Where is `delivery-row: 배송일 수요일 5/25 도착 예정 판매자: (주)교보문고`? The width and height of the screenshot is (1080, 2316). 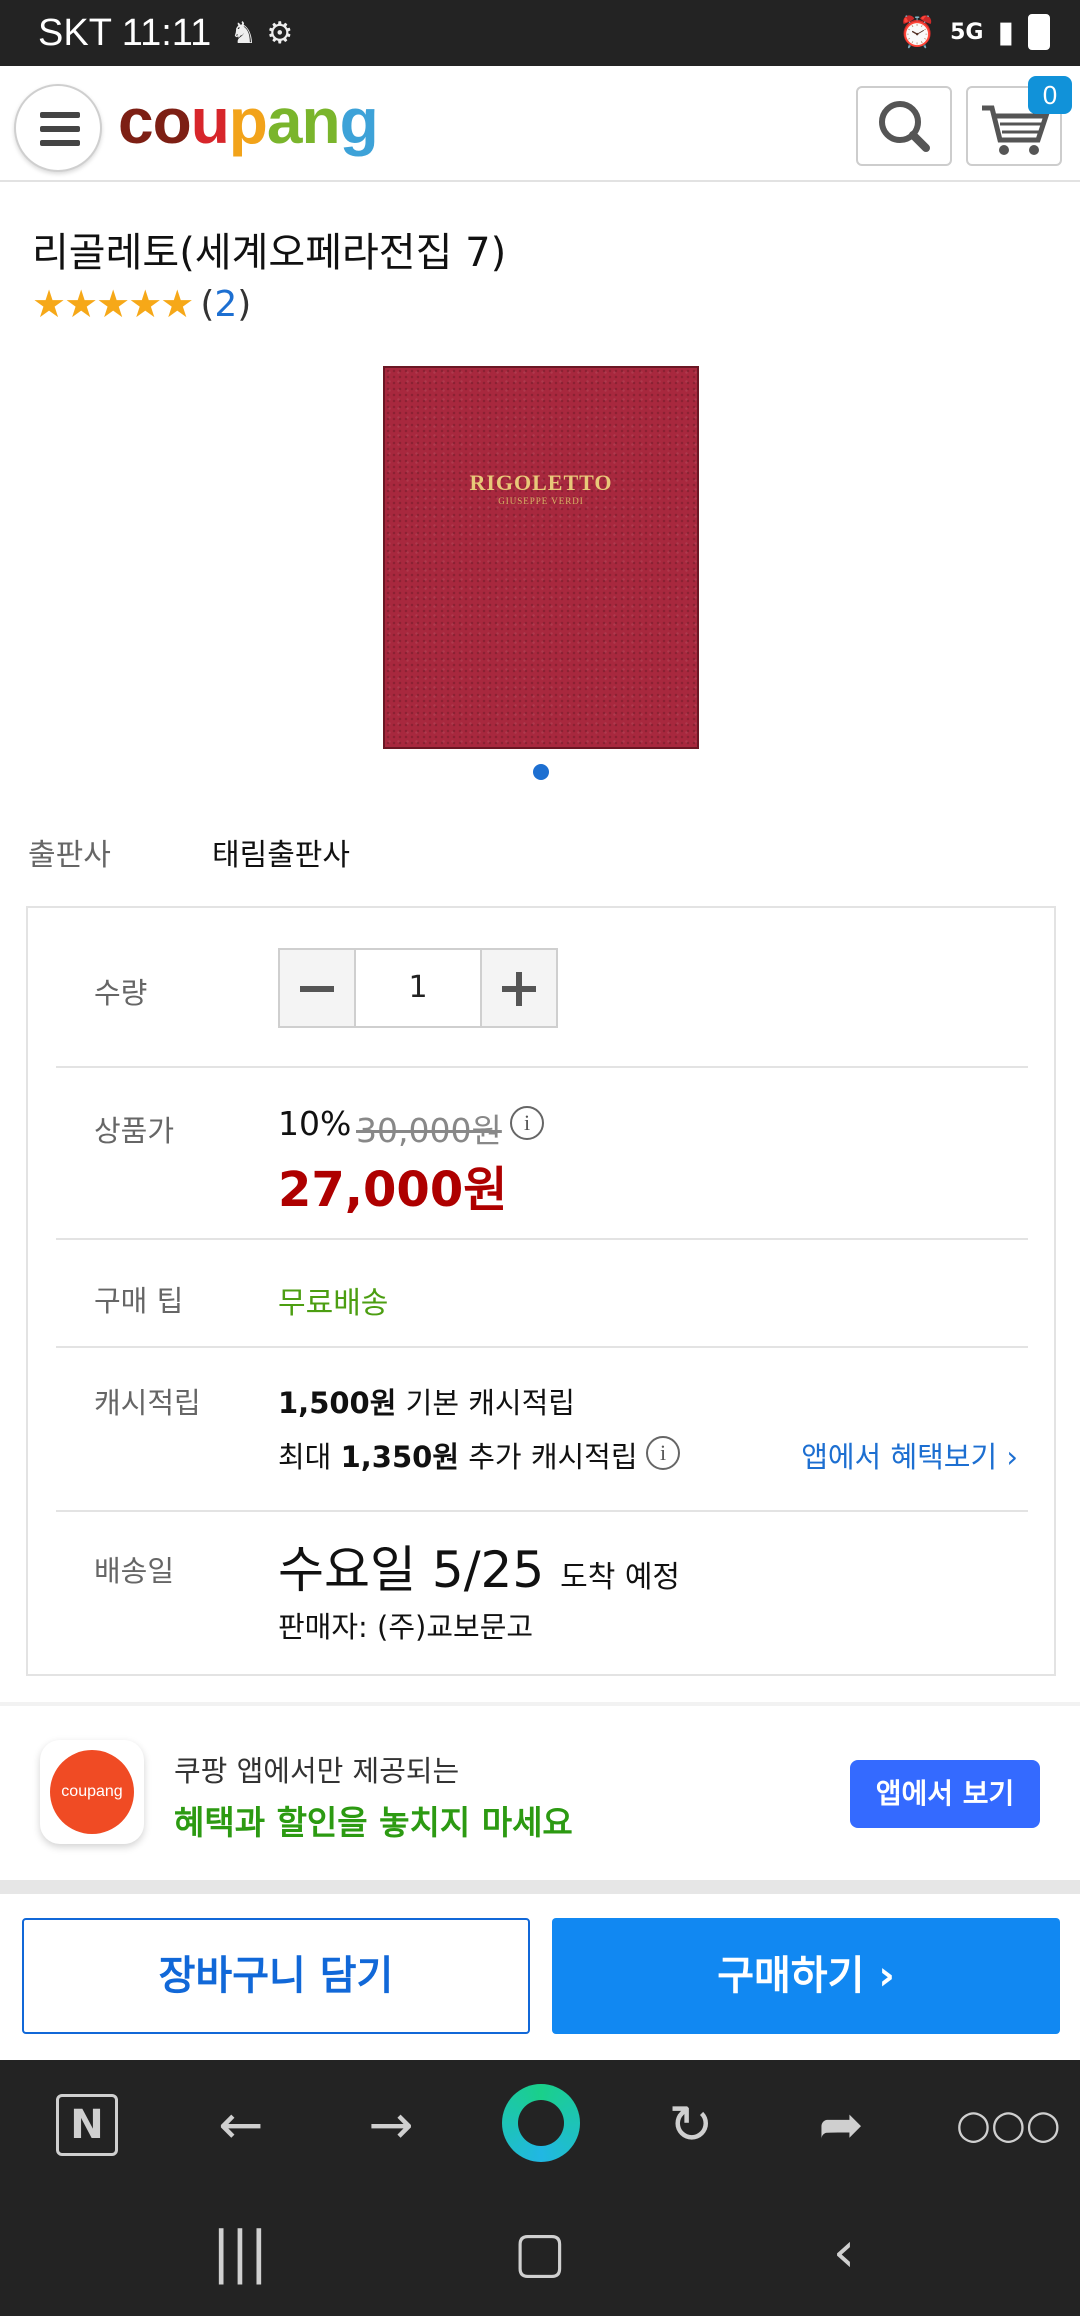 delivery-row: 배송일 수요일 5/25 도착 예정 판매자: (주)교보문고 is located at coordinates (542, 1594).